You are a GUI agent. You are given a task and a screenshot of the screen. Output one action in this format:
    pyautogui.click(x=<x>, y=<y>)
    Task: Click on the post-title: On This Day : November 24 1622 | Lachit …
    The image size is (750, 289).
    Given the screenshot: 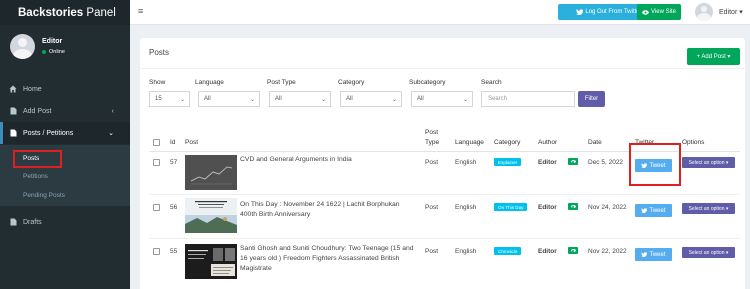 What is the action you would take?
    pyautogui.click(x=327, y=210)
    